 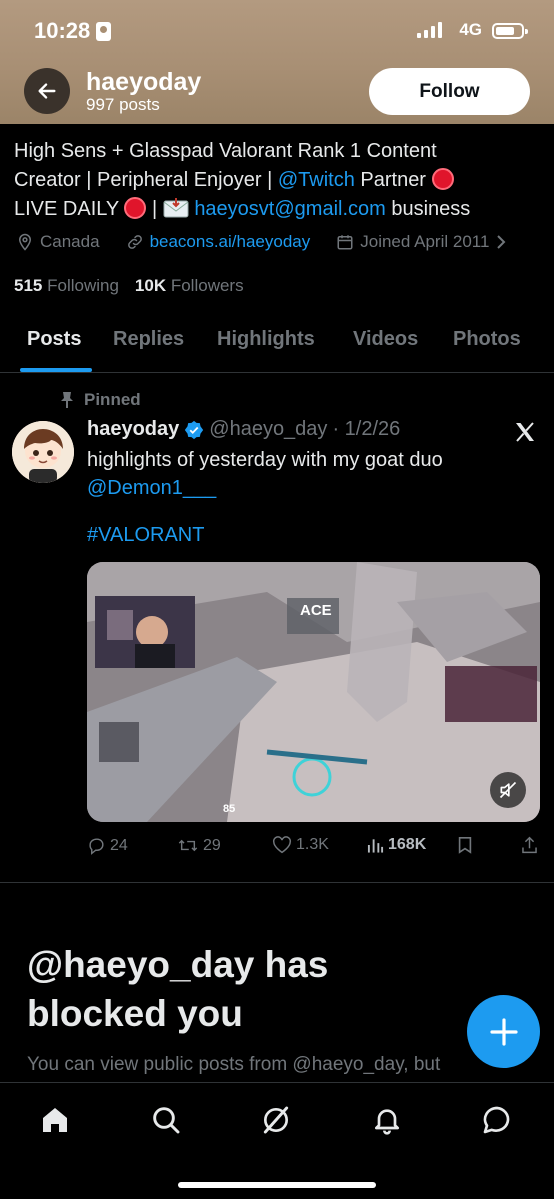 I want to click on location-text: Canada, so click(x=70, y=241).